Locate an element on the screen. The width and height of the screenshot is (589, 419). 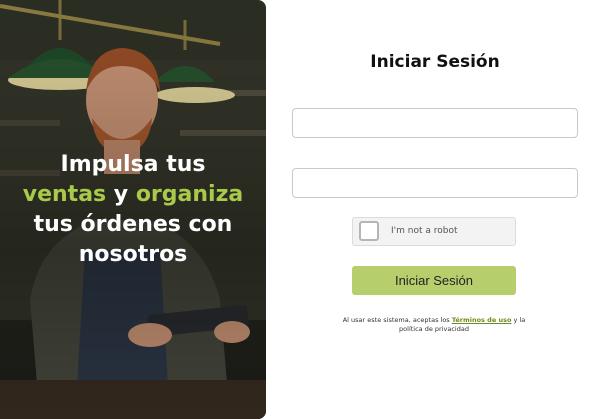
recaptcha-widget: I'm not a robot is located at coordinates (434, 231).